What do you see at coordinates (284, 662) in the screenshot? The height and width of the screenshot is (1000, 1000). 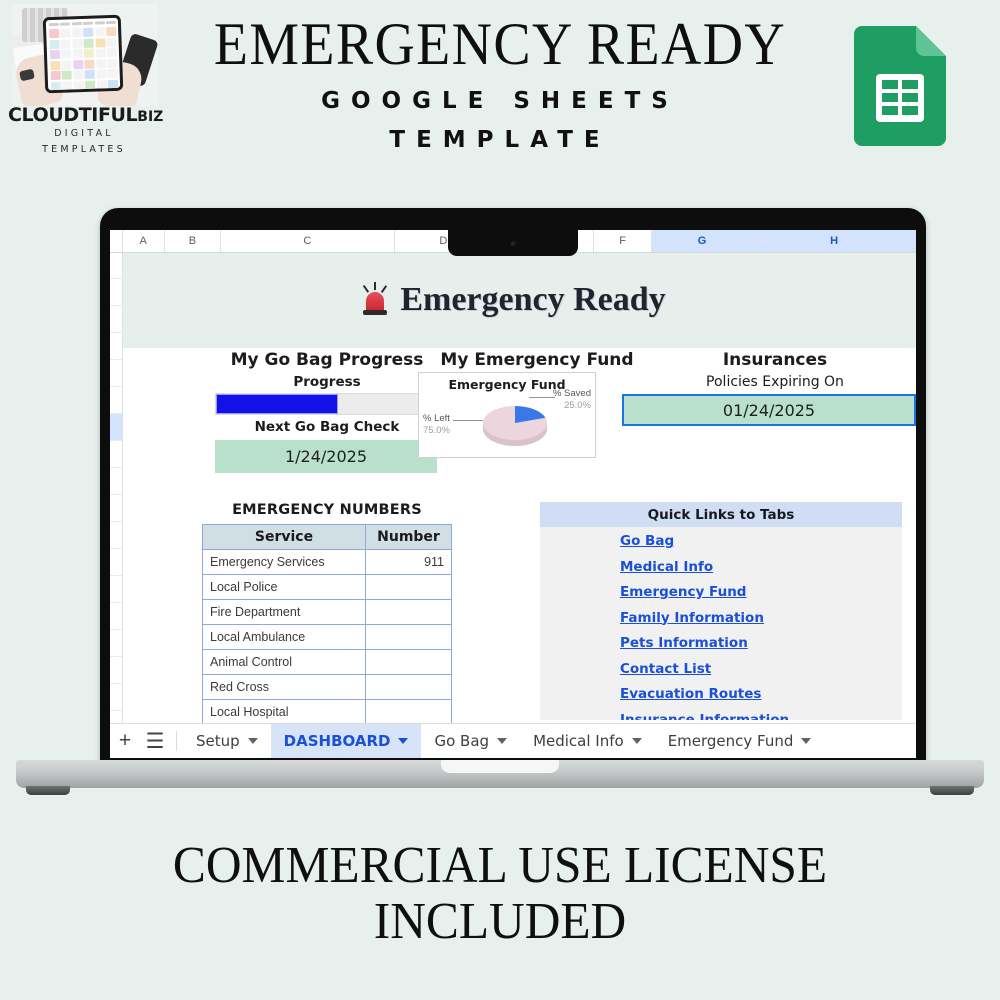 I see `service-cell: Animal Control` at bounding box center [284, 662].